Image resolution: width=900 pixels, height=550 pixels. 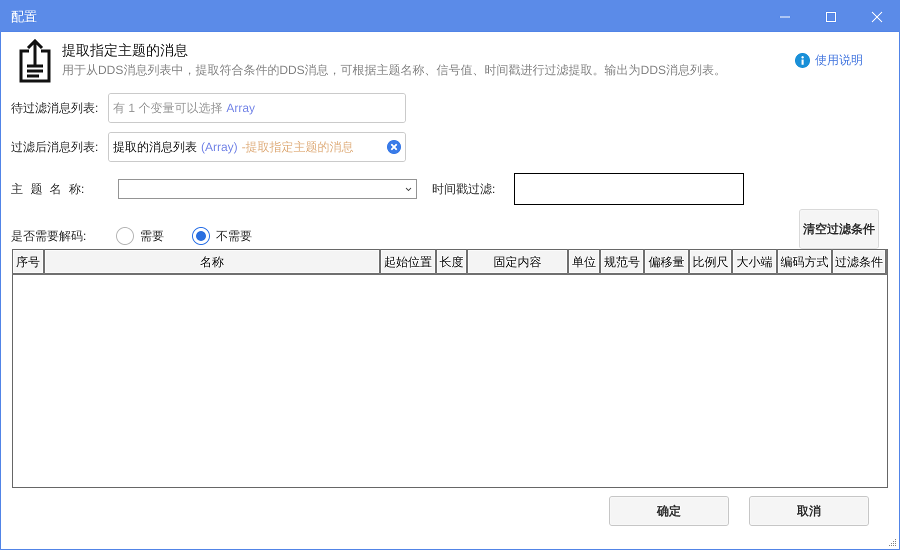 I want to click on help-link: 使用说明, so click(x=829, y=60).